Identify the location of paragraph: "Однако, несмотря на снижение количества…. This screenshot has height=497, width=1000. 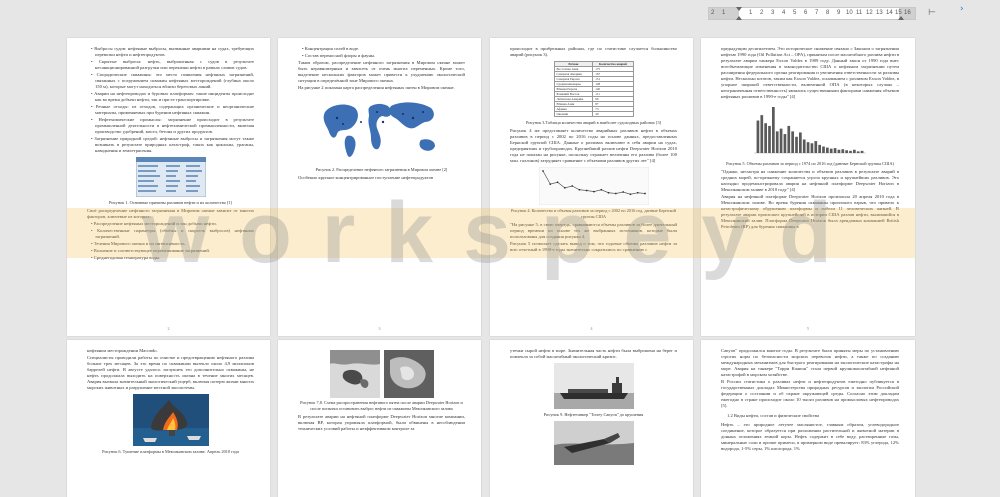
(810, 180).